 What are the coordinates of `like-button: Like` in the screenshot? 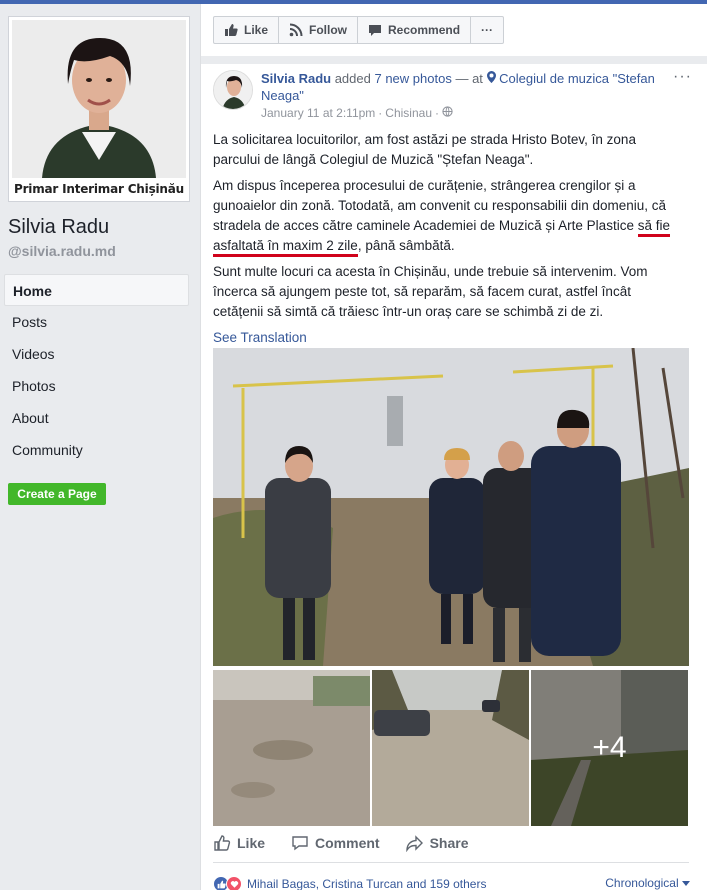 It's located at (239, 843).